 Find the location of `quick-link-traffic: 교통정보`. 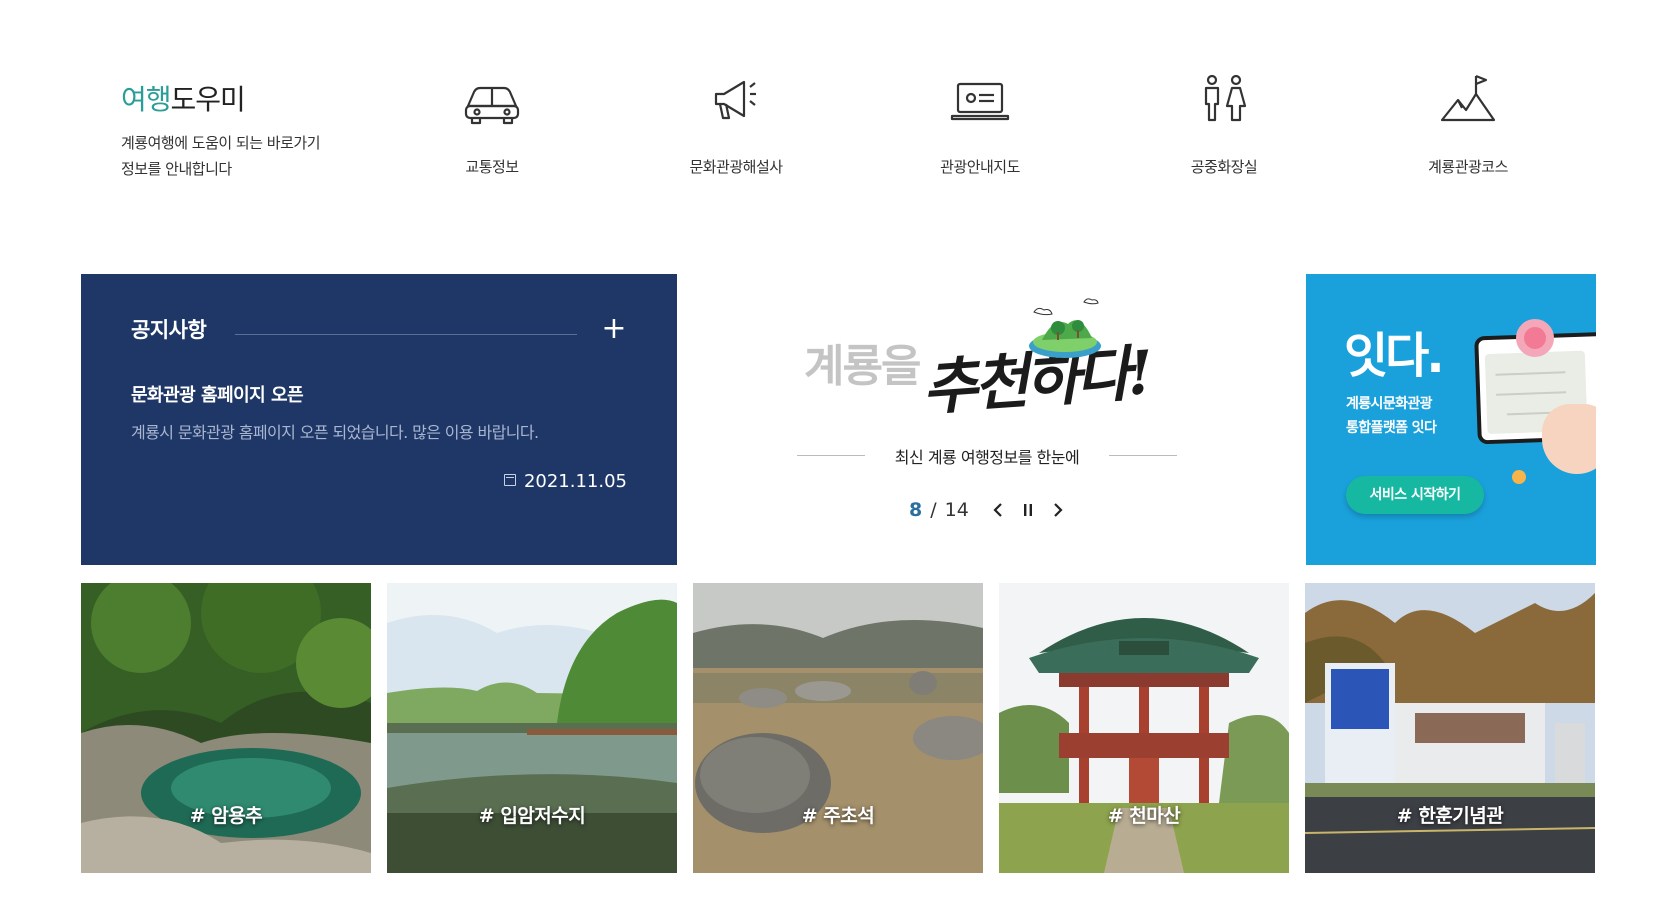

quick-link-traffic: 교통정보 is located at coordinates (492, 124).